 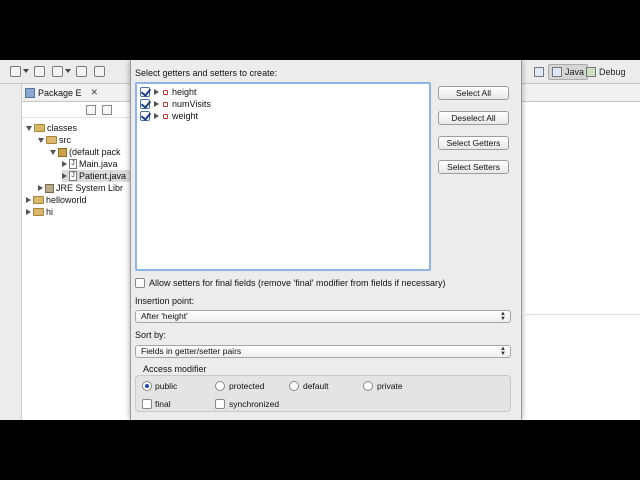 What do you see at coordinates (165, 104) in the screenshot?
I see `field-icon` at bounding box center [165, 104].